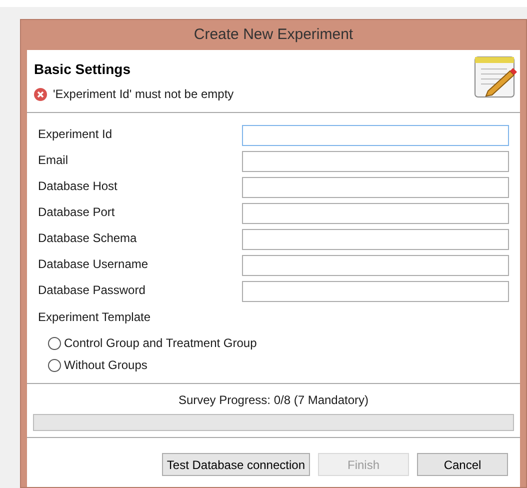 This screenshot has height=488, width=527. Describe the element at coordinates (40, 94) in the screenshot. I see `error-icon` at that location.